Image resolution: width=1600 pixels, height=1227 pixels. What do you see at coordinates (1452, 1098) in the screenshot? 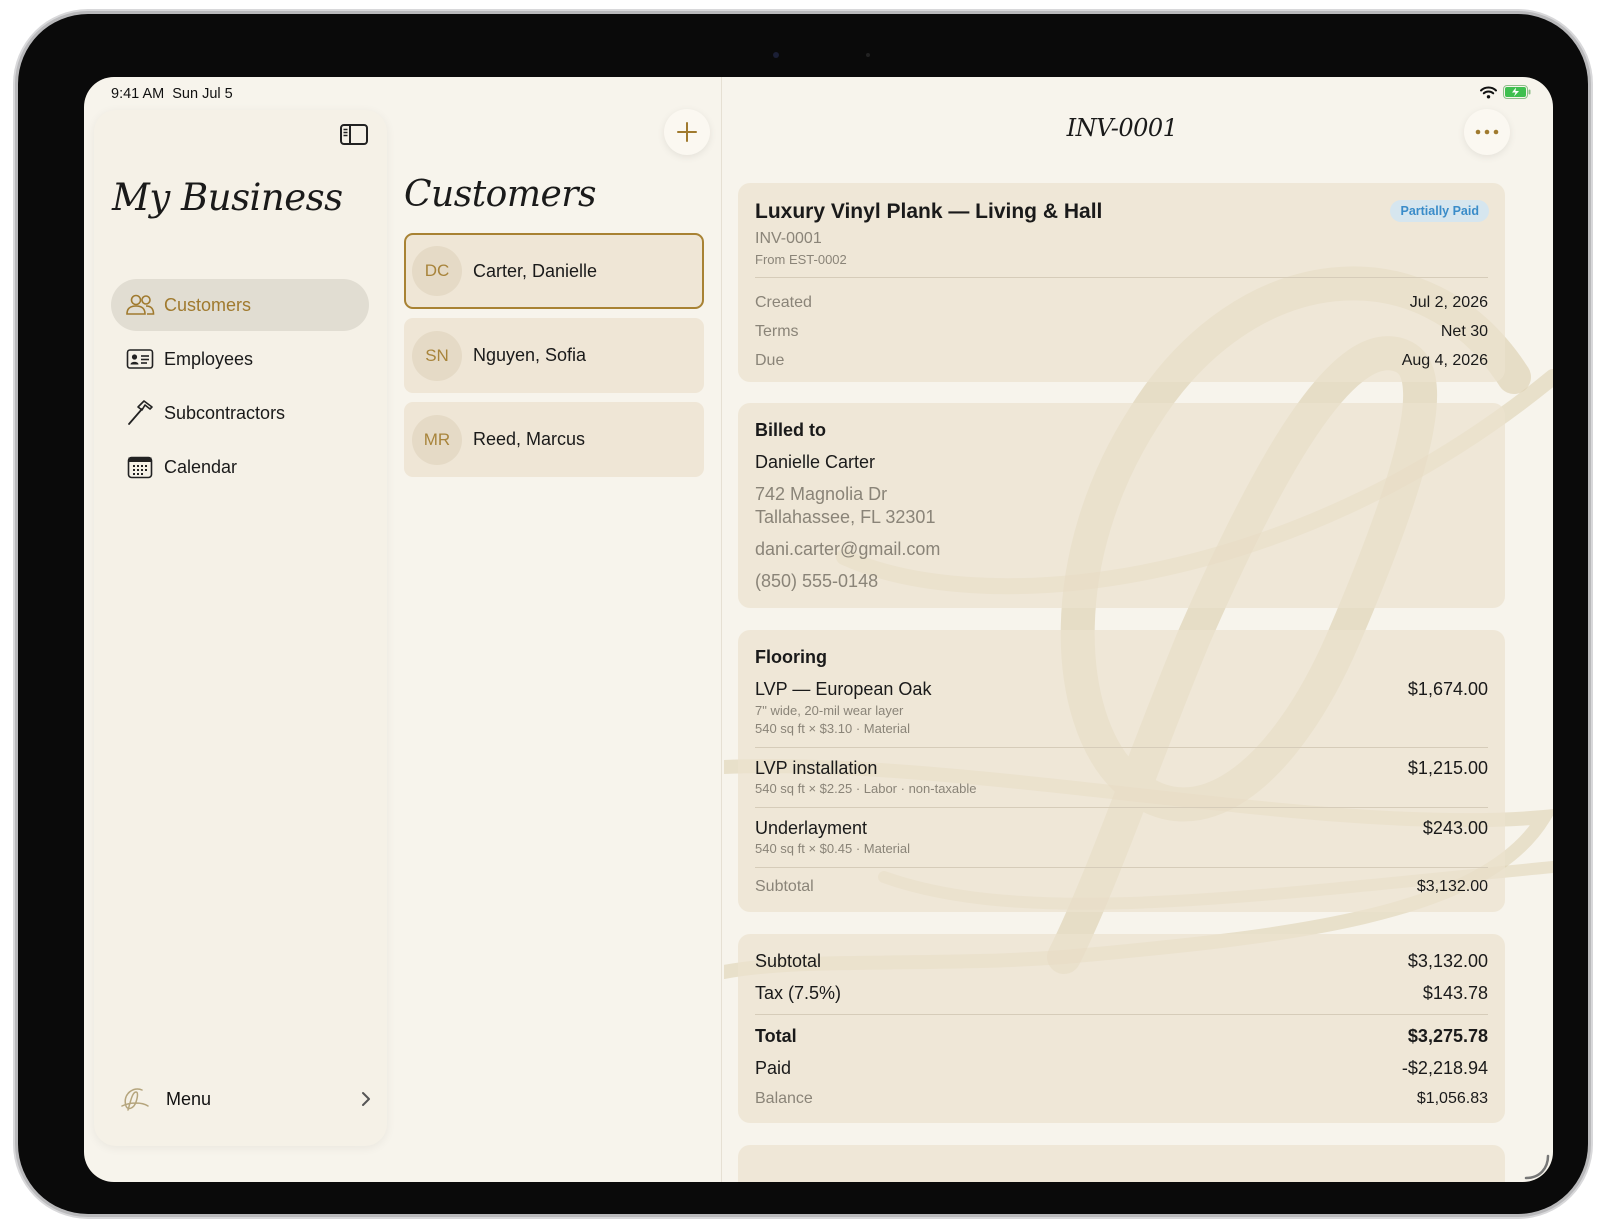
I see `balance-value: $1,056.83` at bounding box center [1452, 1098].